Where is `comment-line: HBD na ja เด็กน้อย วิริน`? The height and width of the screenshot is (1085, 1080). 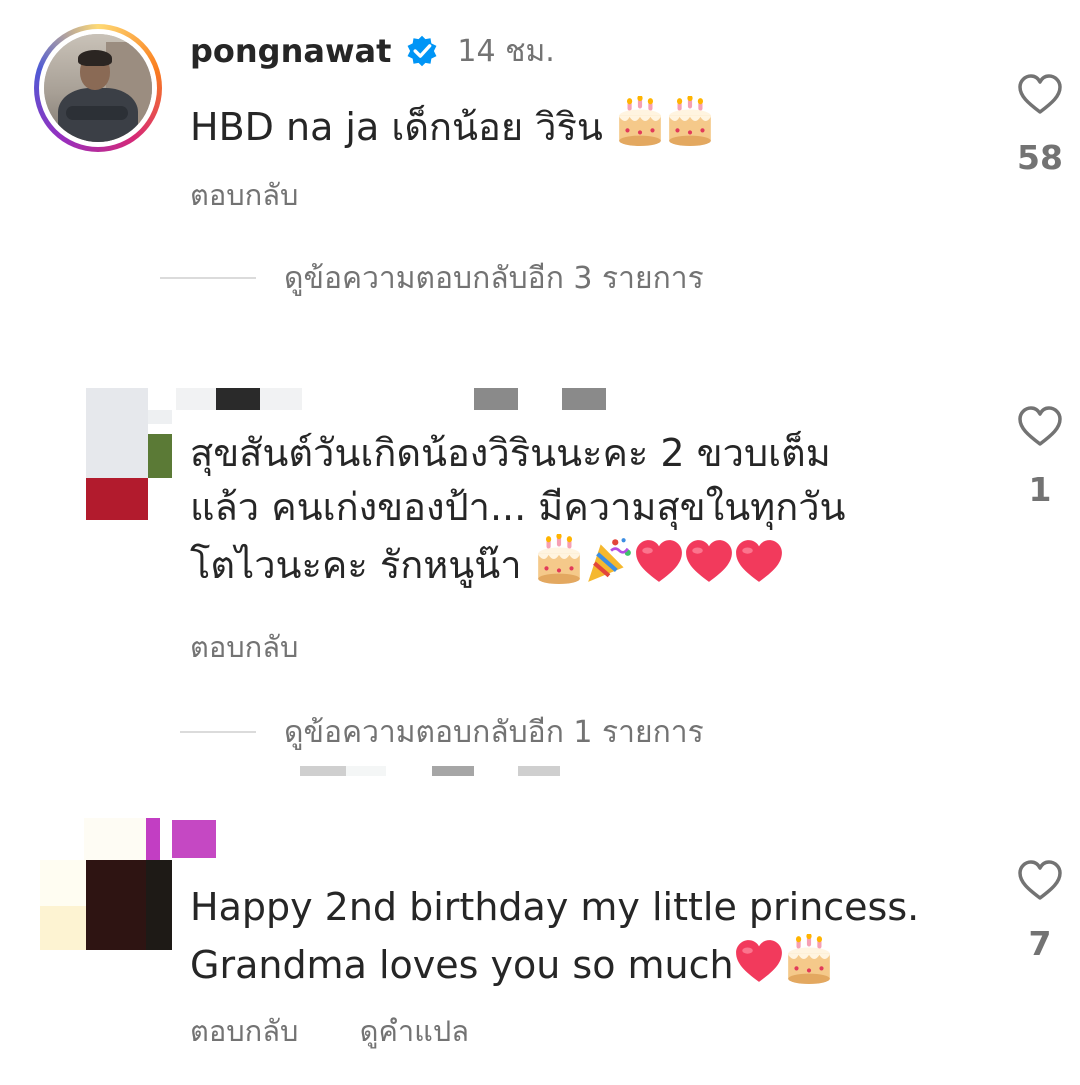 comment-line: HBD na ja เด็กน้อย วิริน is located at coordinates (396, 127).